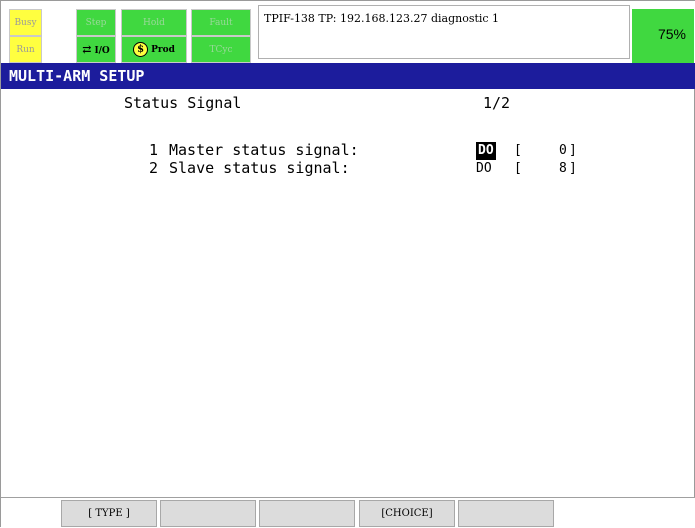  Describe the element at coordinates (563, 151) in the screenshot. I see `signal-number-field: 0` at that location.